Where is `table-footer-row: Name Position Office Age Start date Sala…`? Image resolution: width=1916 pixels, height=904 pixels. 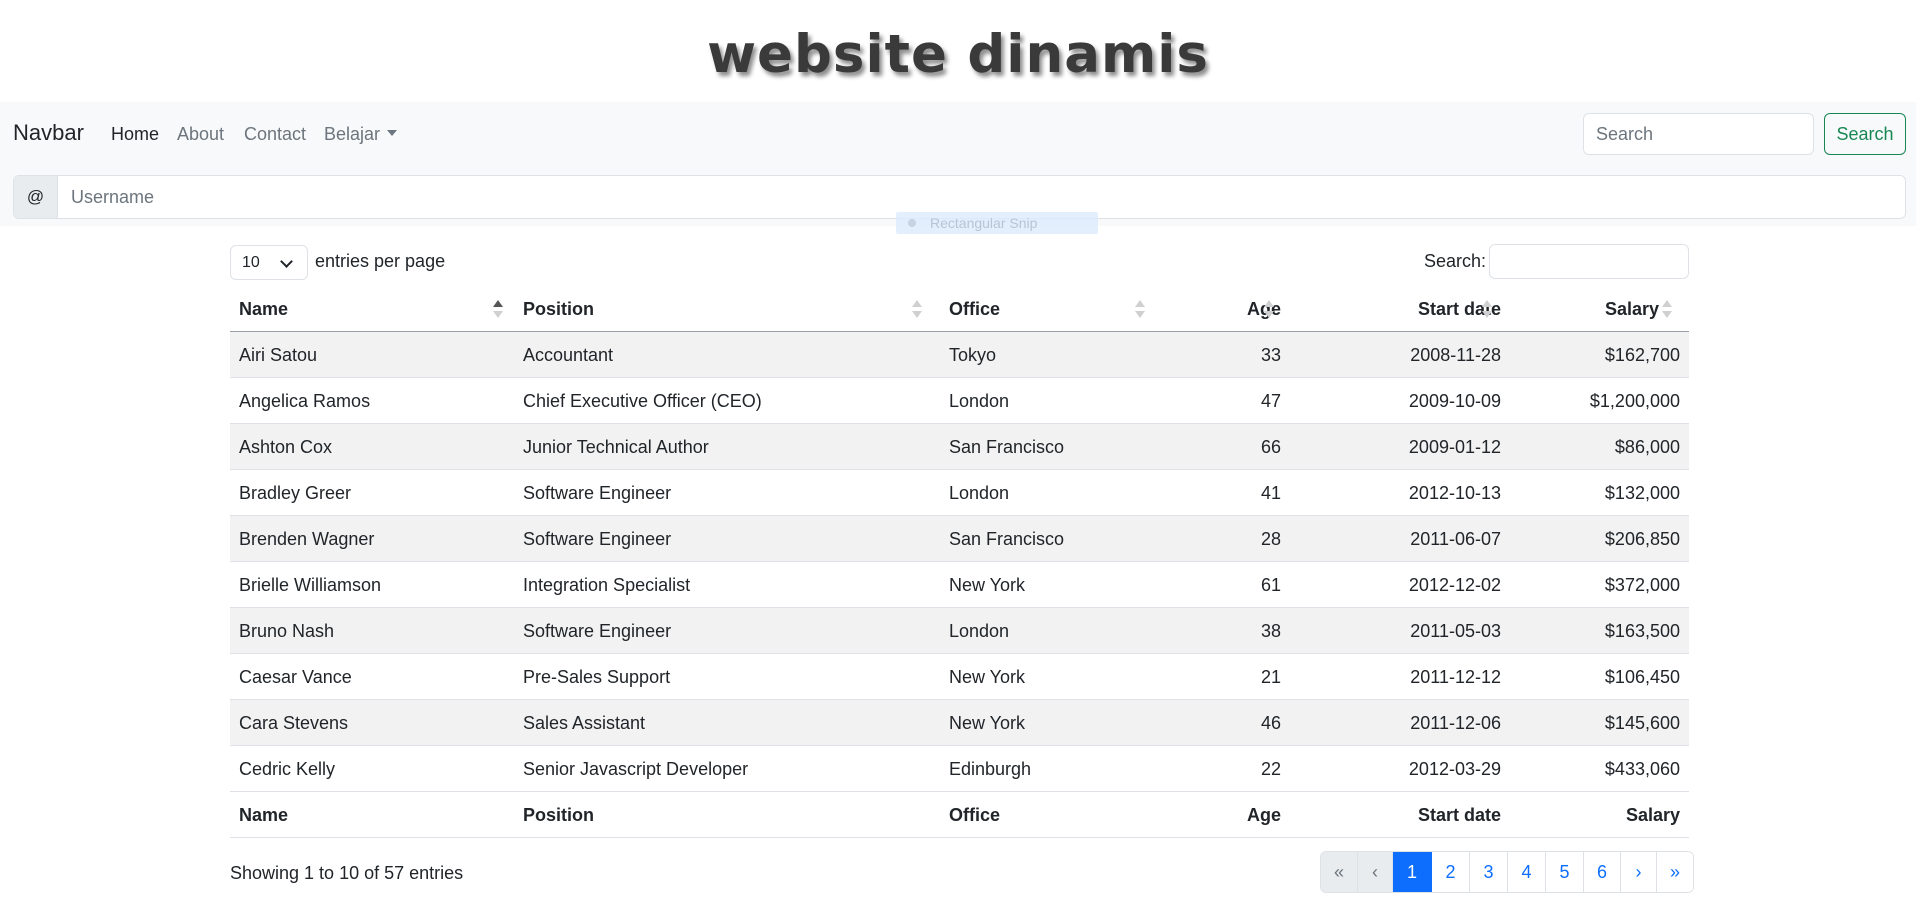 table-footer-row: Name Position Office Age Start date Sala… is located at coordinates (959, 815).